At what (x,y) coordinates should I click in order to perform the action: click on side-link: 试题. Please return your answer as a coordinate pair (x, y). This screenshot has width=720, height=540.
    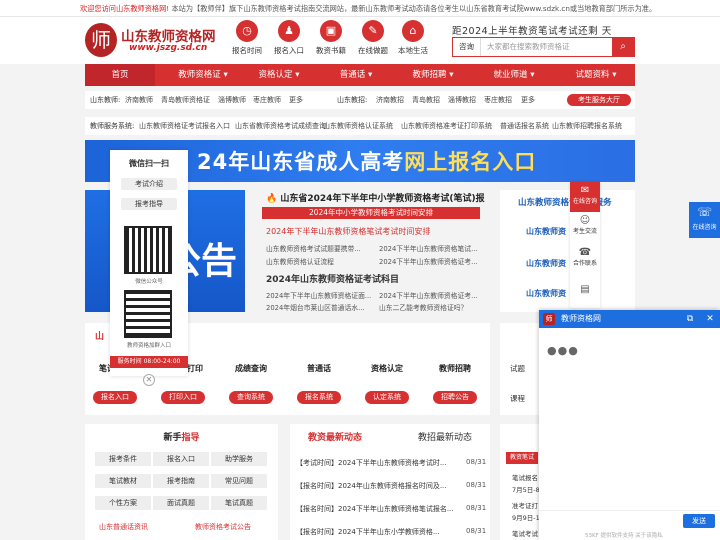
    Looking at the image, I should click on (517, 368).